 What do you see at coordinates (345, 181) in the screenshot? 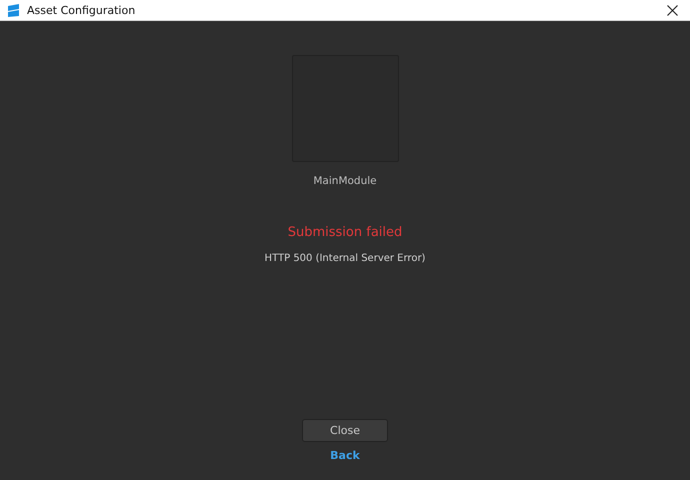
I see `asset-name: MainModule` at bounding box center [345, 181].